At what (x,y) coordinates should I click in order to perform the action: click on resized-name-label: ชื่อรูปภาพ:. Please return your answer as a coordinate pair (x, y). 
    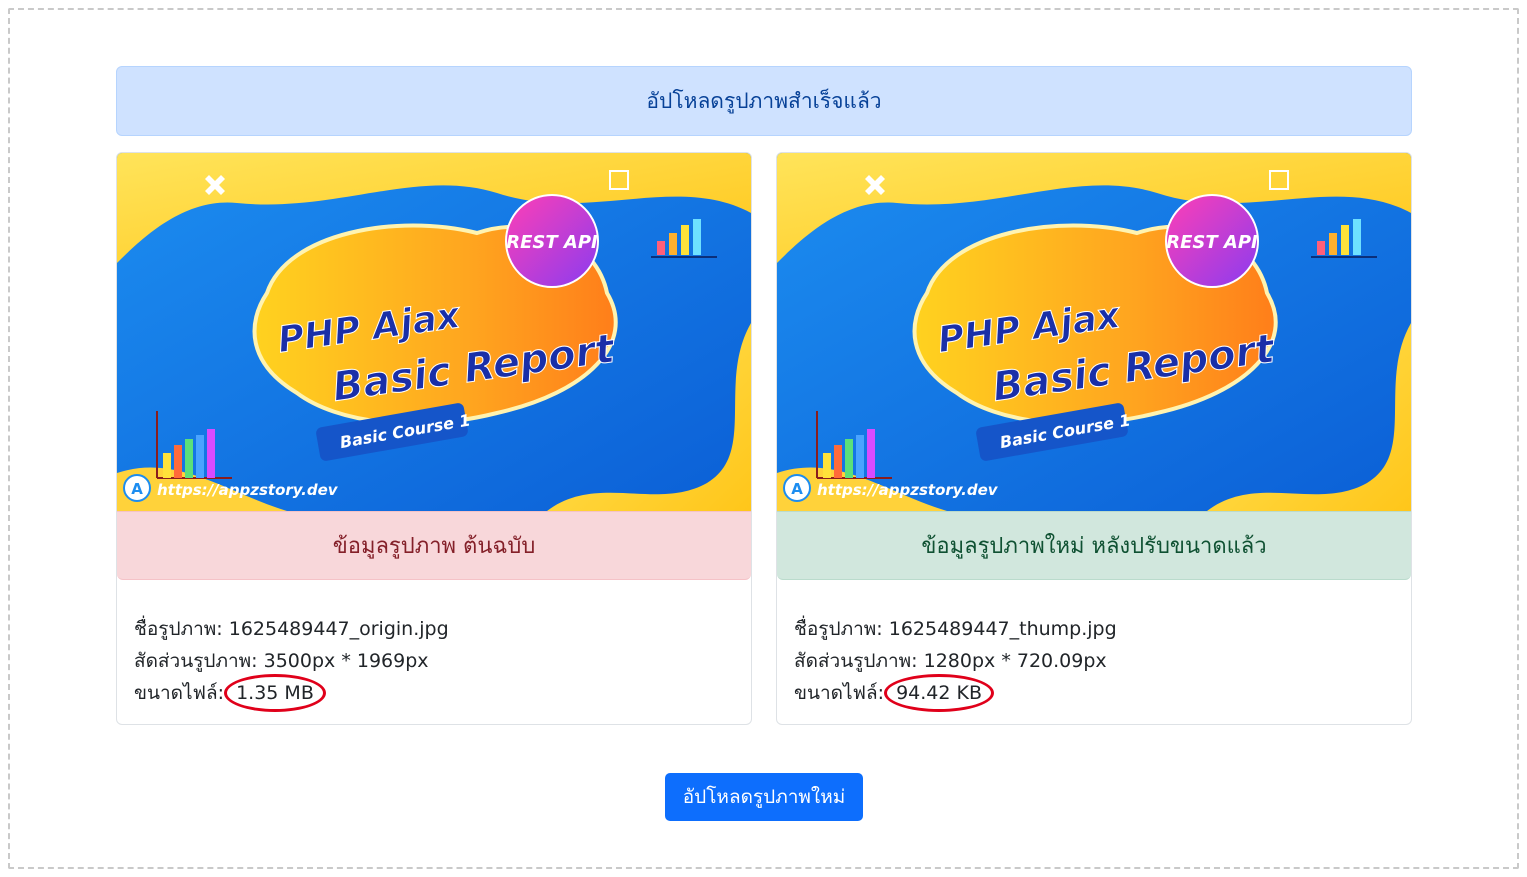
    Looking at the image, I should click on (841, 629).